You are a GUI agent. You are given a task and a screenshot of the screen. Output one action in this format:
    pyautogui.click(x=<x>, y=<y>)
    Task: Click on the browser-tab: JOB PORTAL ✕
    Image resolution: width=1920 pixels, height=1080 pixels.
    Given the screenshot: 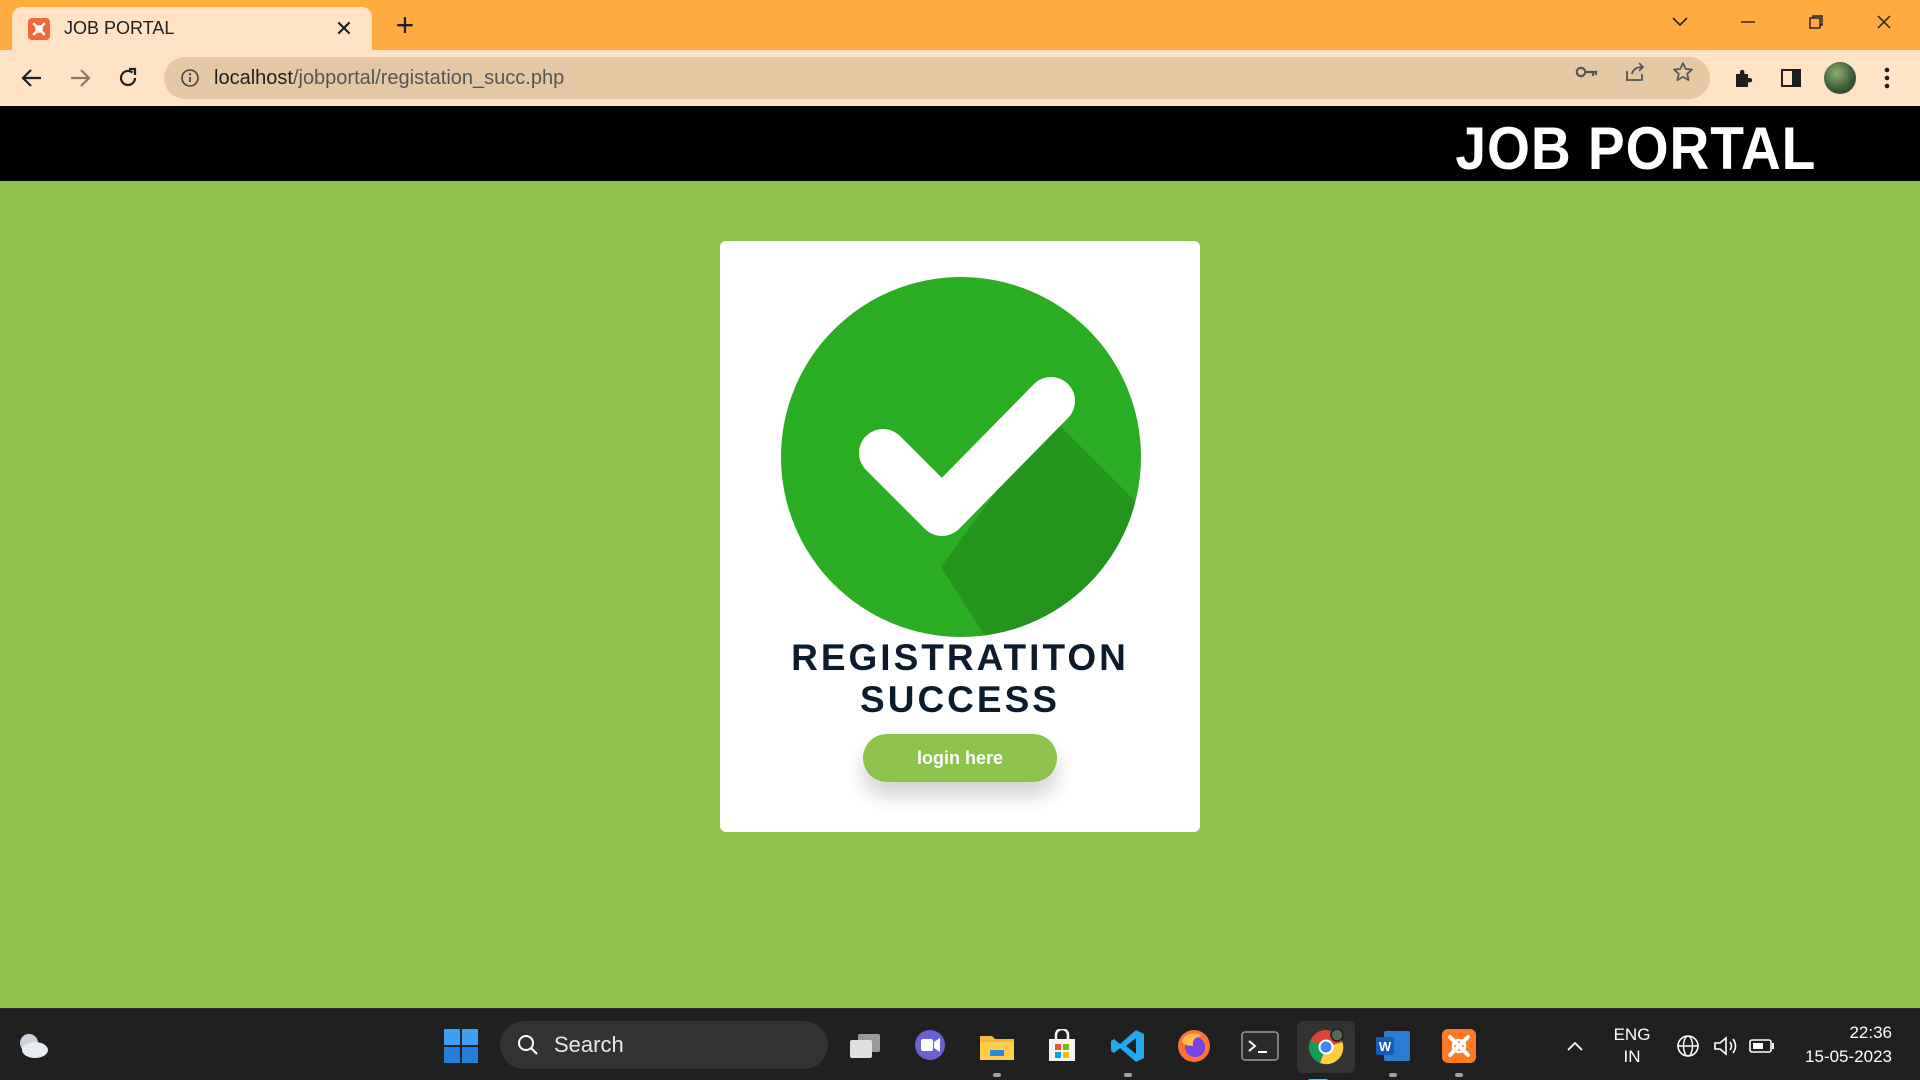 What is the action you would take?
    pyautogui.click(x=192, y=28)
    